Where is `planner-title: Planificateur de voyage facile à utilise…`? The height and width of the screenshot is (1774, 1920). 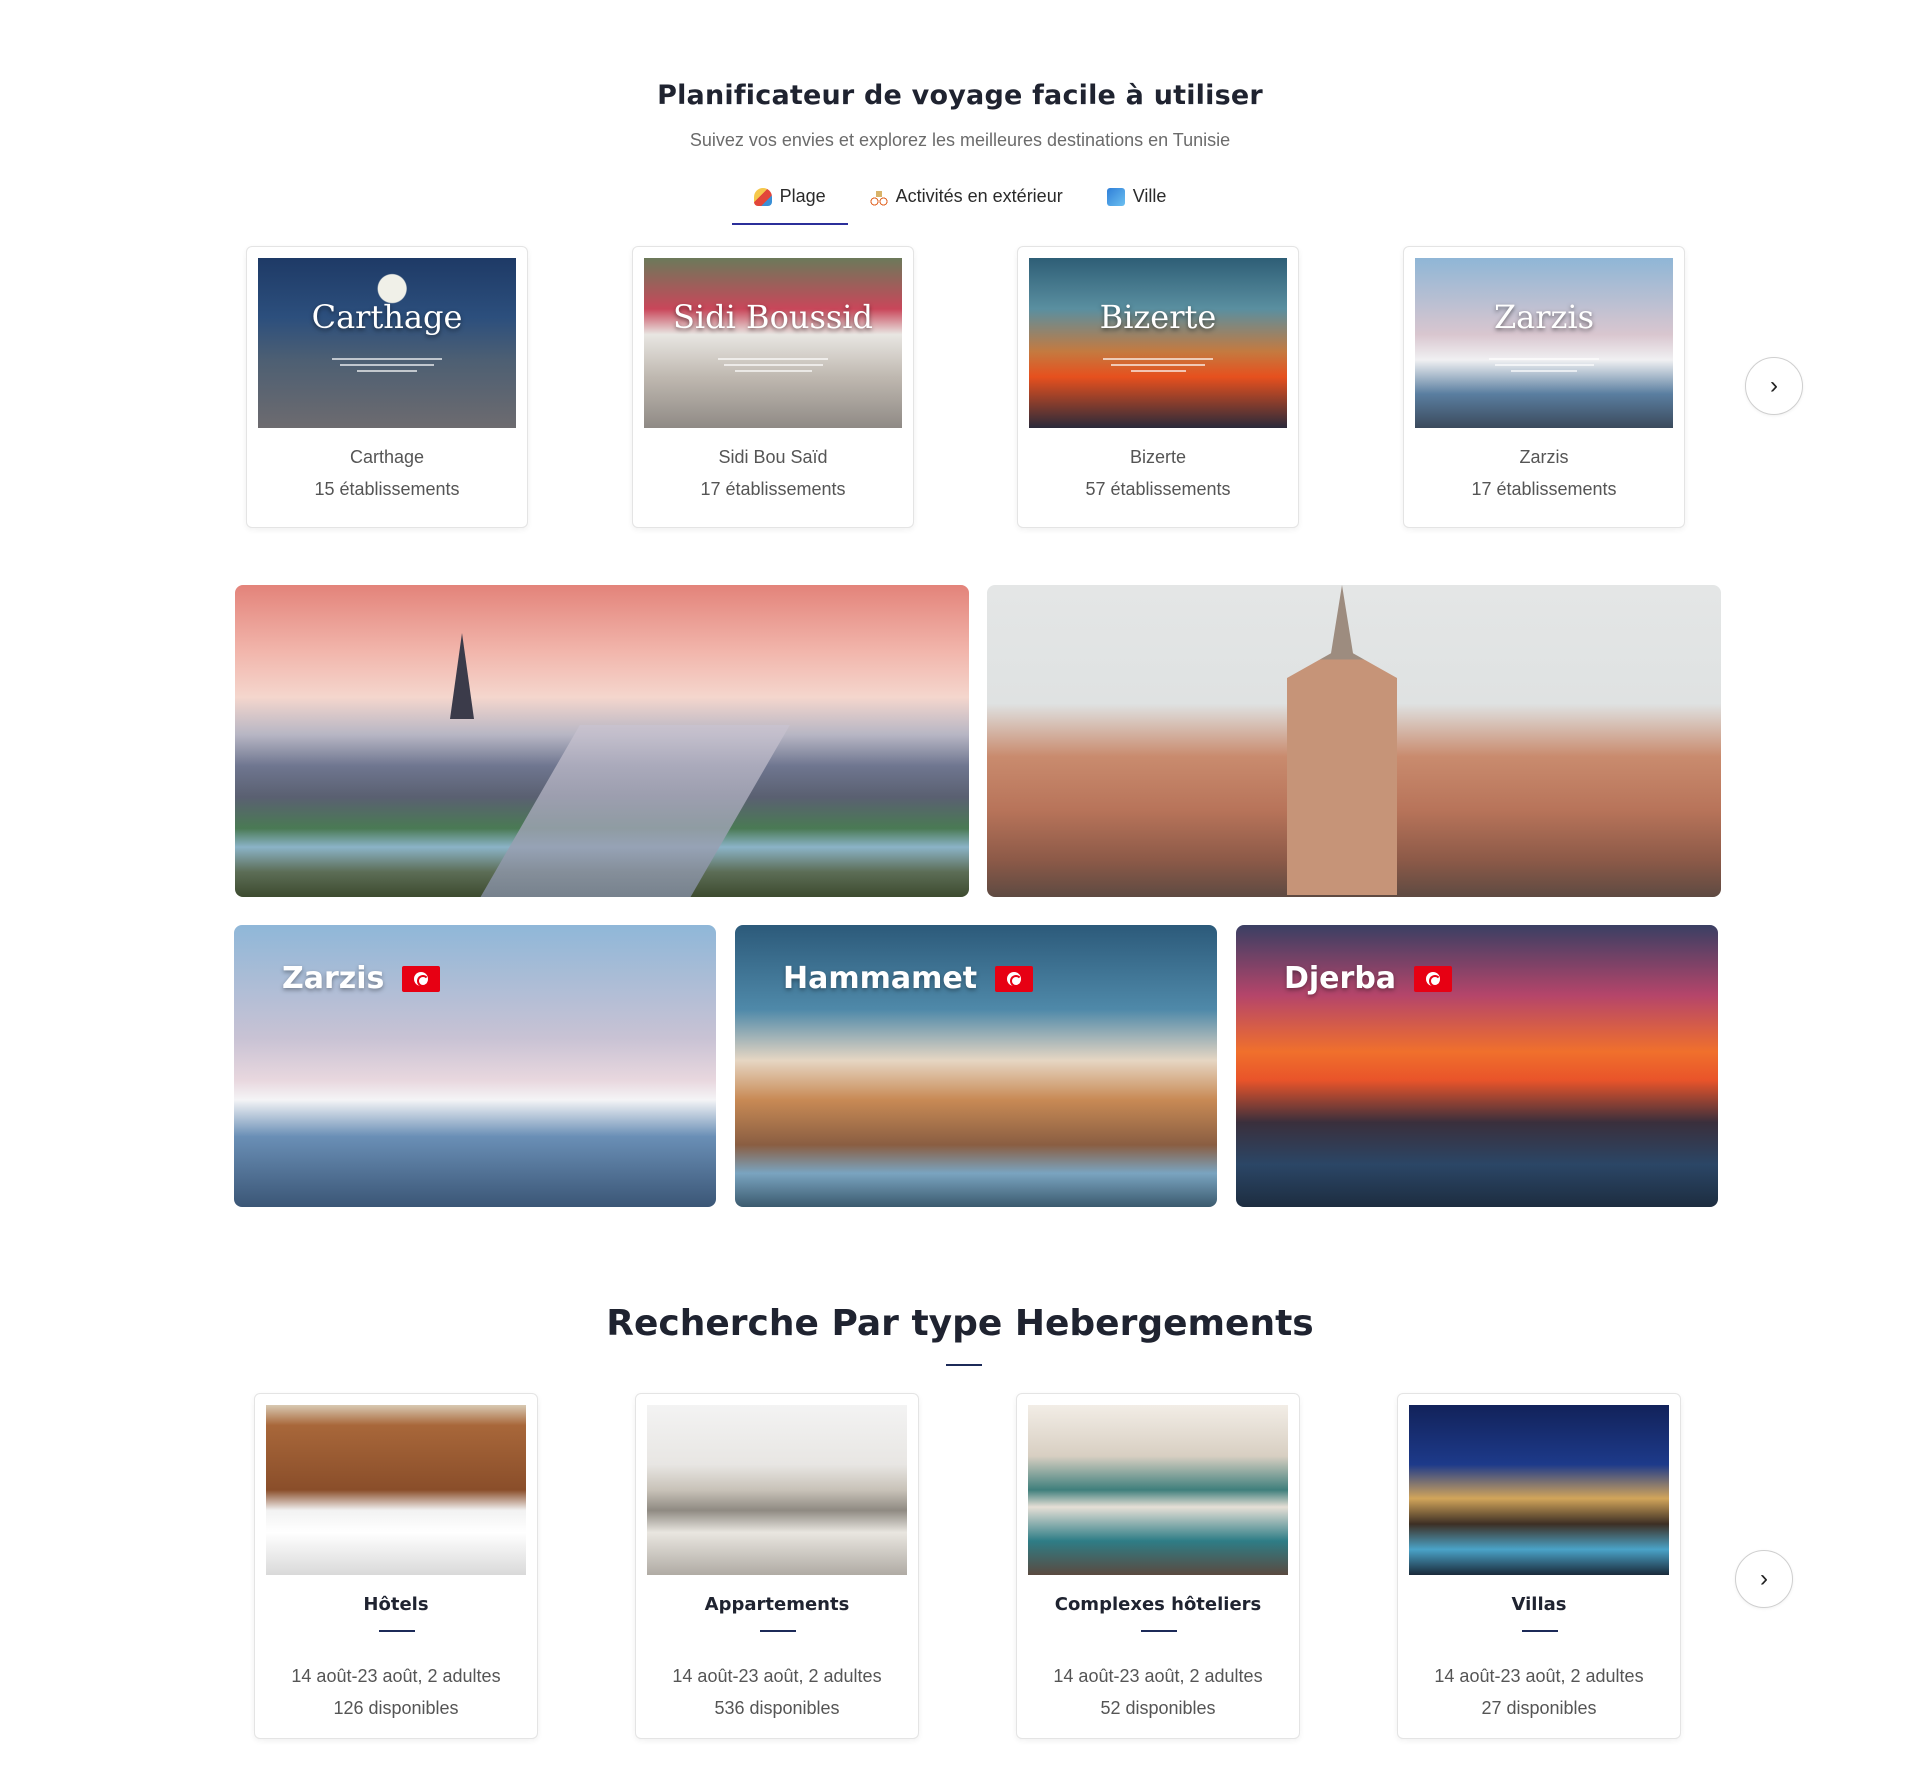 planner-title: Planificateur de voyage facile à utilise… is located at coordinates (960, 95).